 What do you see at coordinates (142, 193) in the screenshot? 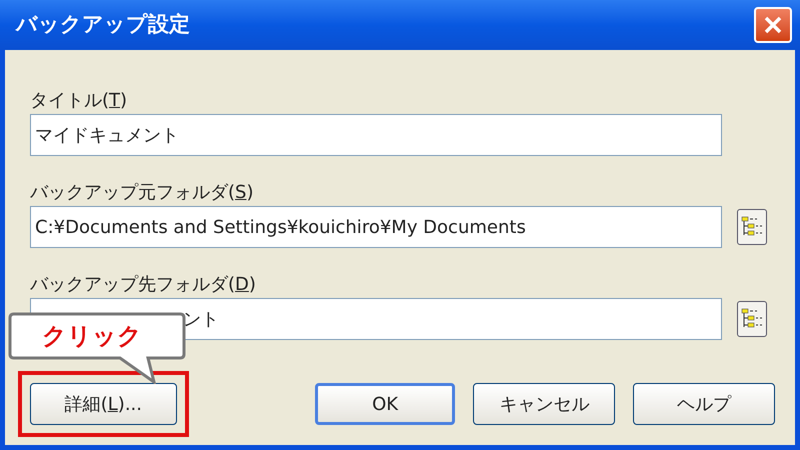
I see `field-label: バックアップ元フォルダ(S)` at bounding box center [142, 193].